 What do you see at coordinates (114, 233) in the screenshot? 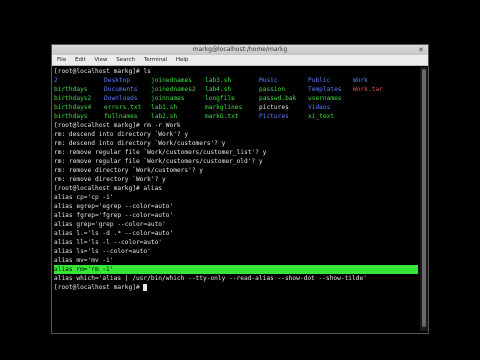
I see `terminal-line: alias l.='ls -d .* --color=auto'` at bounding box center [114, 233].